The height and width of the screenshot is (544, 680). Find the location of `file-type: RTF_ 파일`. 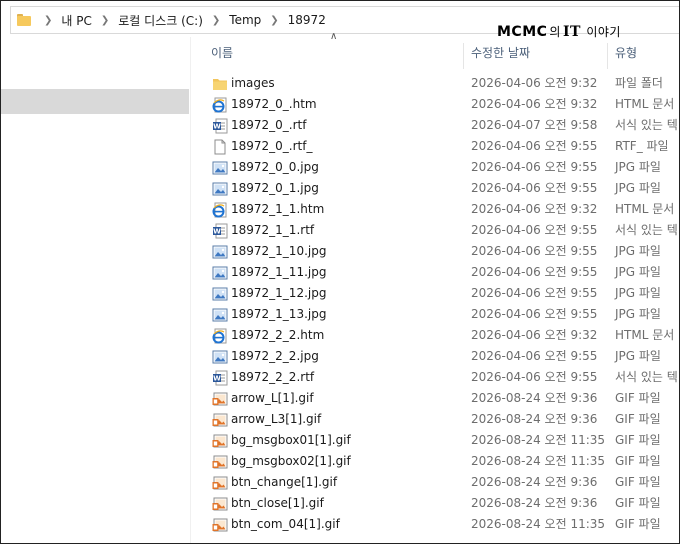

file-type: RTF_ 파일 is located at coordinates (642, 146).